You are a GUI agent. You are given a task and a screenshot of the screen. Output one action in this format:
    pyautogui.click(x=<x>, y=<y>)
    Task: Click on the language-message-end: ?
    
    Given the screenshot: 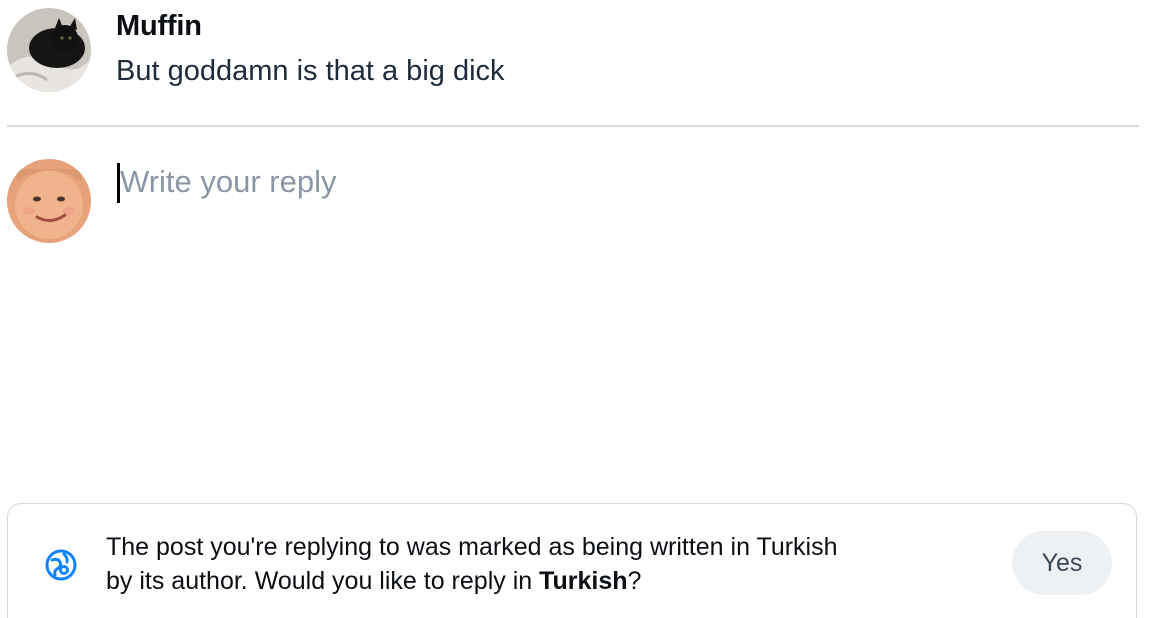 What is the action you would take?
    pyautogui.click(x=634, y=581)
    